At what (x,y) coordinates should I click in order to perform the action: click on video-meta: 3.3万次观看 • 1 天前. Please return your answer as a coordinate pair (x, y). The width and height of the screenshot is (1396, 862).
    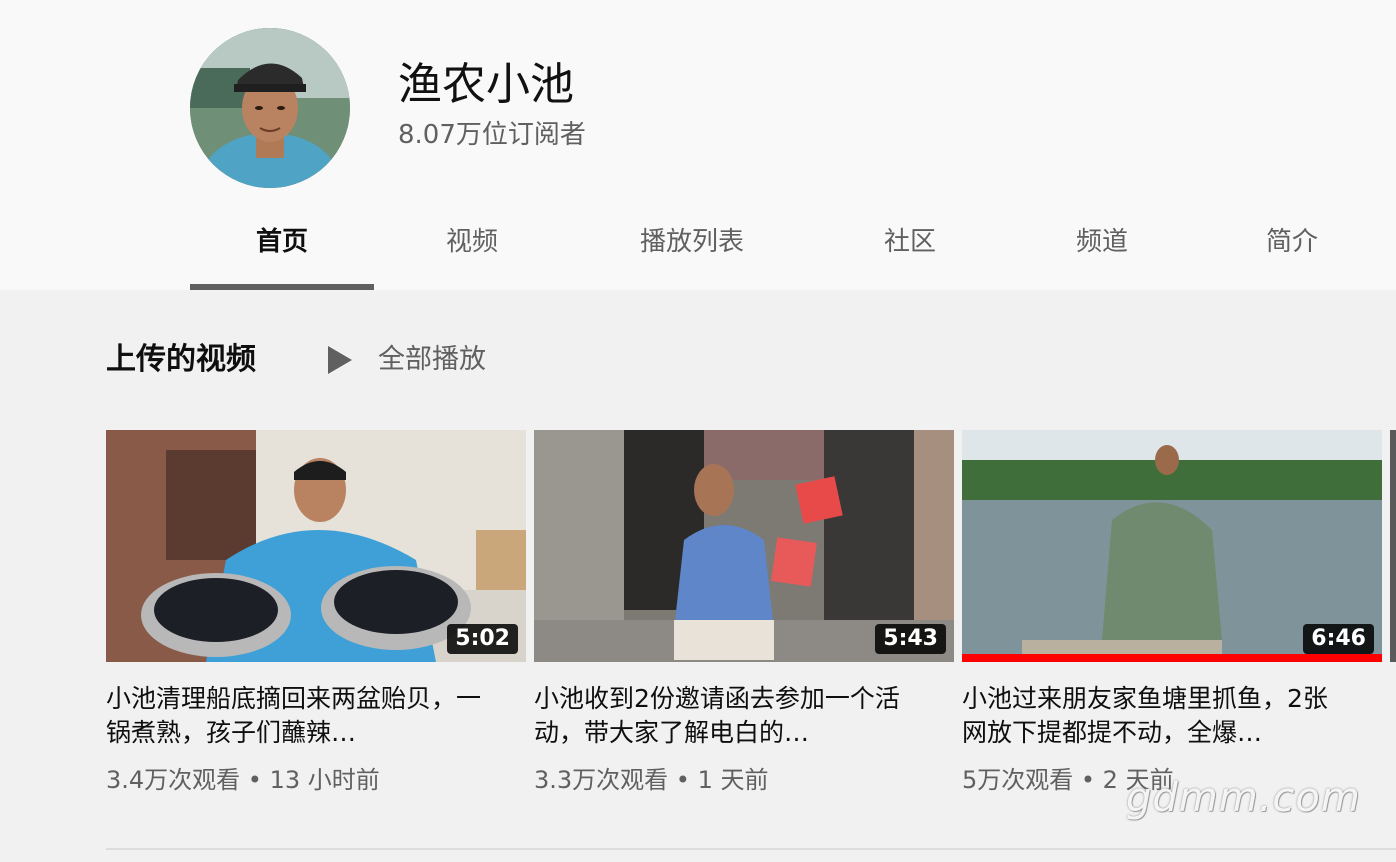
    Looking at the image, I should click on (651, 780).